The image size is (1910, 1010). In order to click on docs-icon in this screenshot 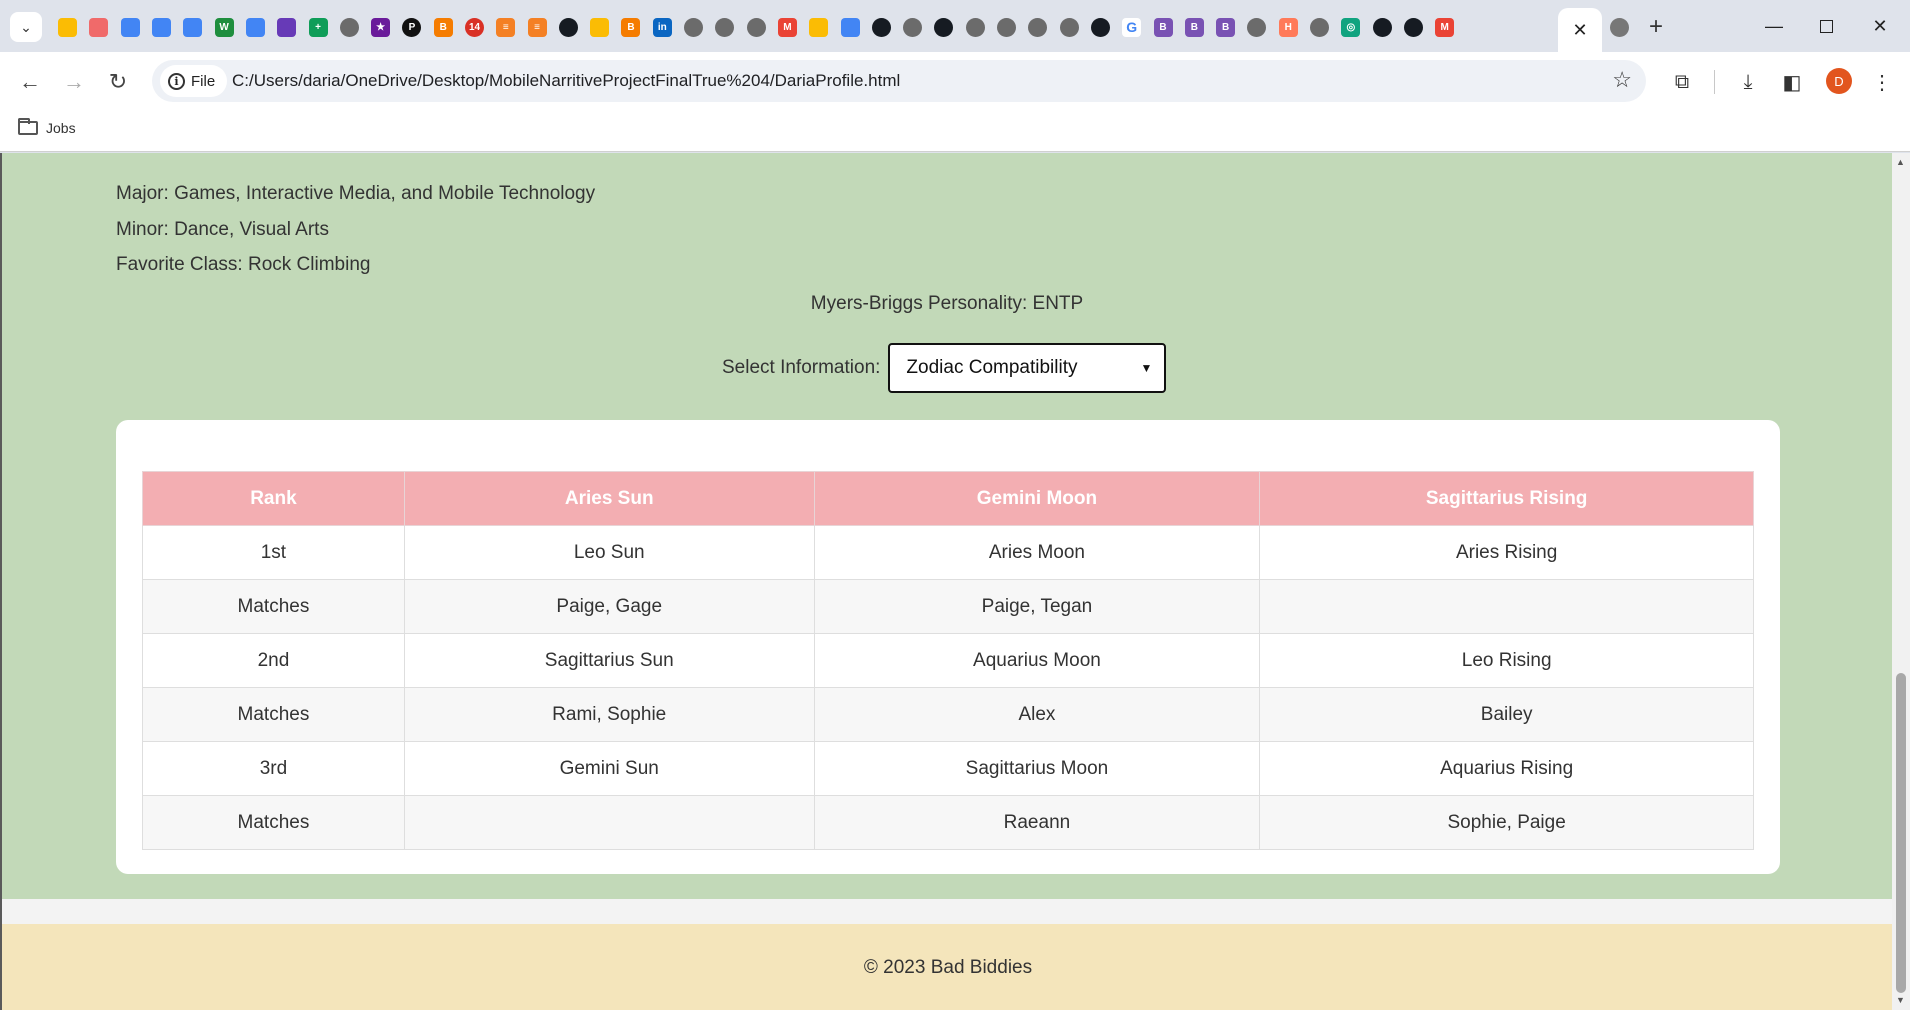, I will do `click(130, 27)`.